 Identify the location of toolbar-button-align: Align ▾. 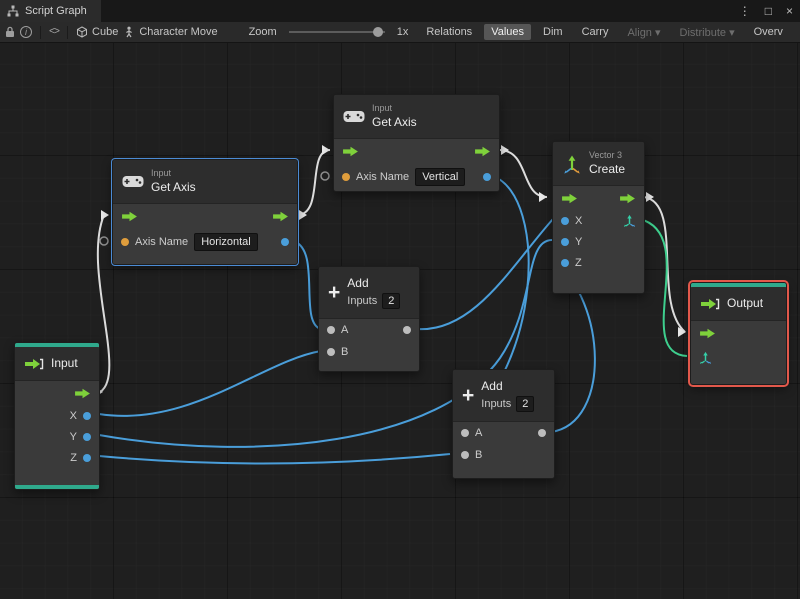
(643, 32).